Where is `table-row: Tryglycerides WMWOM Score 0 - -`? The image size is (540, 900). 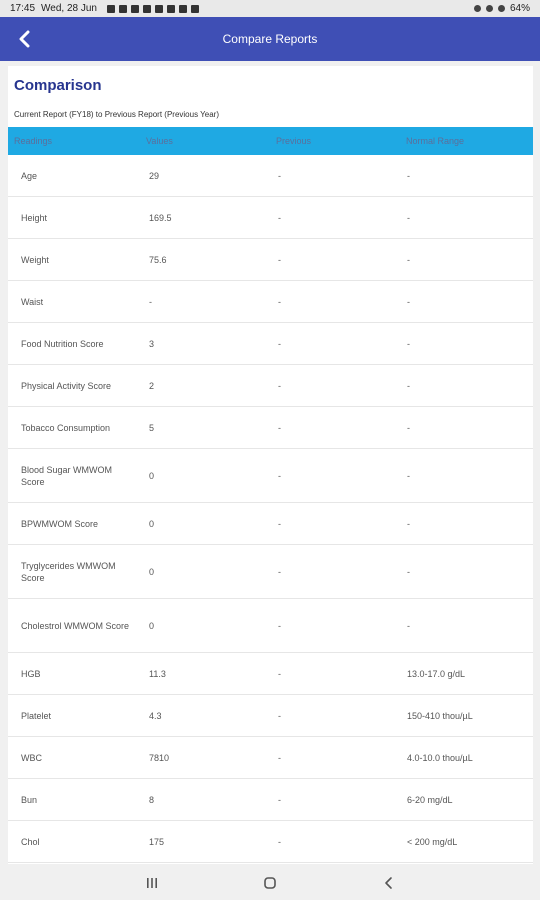
table-row: Tryglycerides WMWOM Score 0 - - is located at coordinates (270, 572).